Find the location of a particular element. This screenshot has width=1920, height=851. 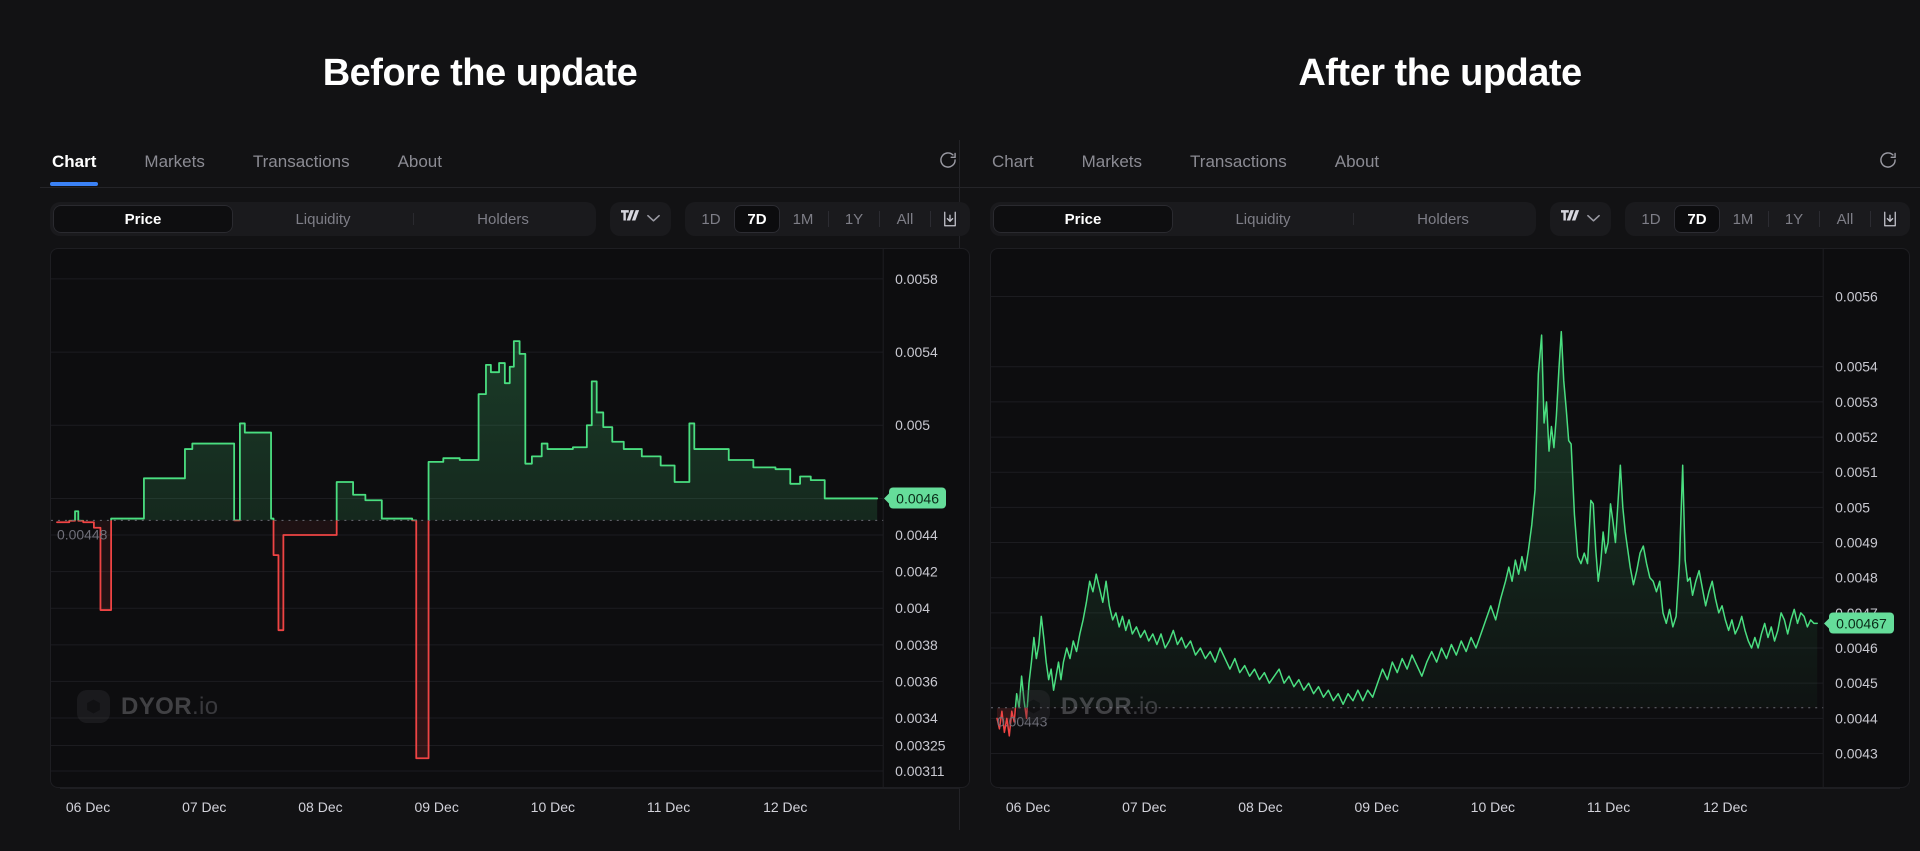

svg-text: 0.0046 is located at coordinates (1856, 648).